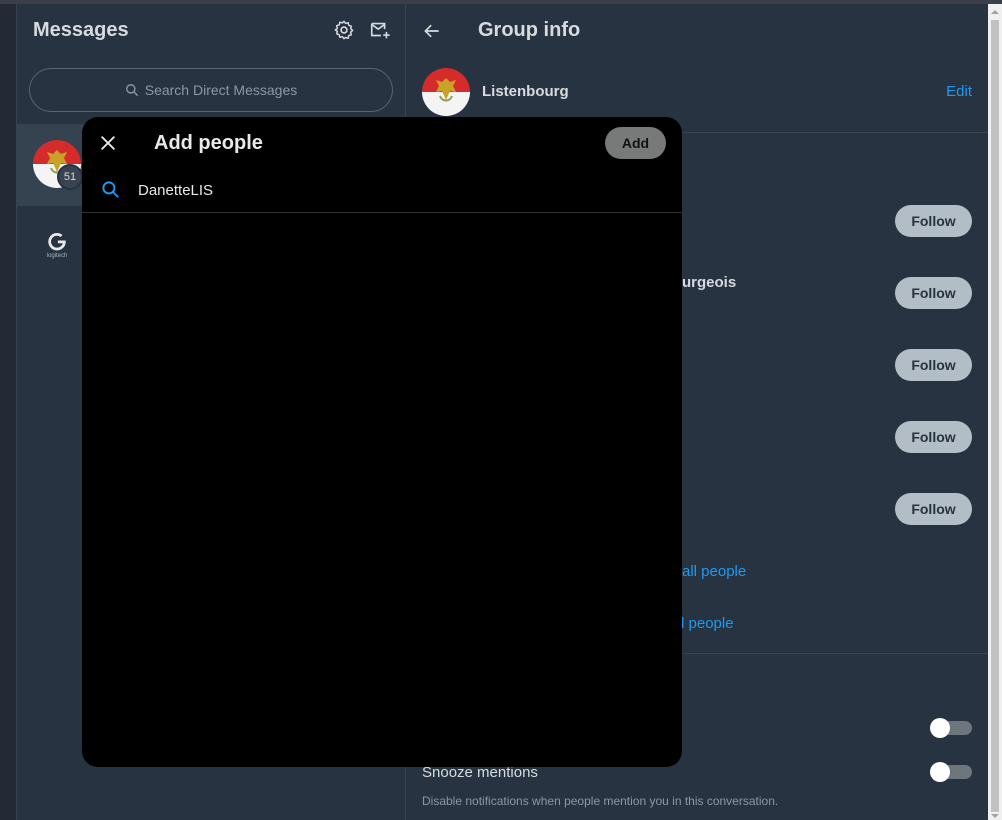 The width and height of the screenshot is (1002, 820). Describe the element at coordinates (529, 30) in the screenshot. I see `group-info-title: Group info` at that location.